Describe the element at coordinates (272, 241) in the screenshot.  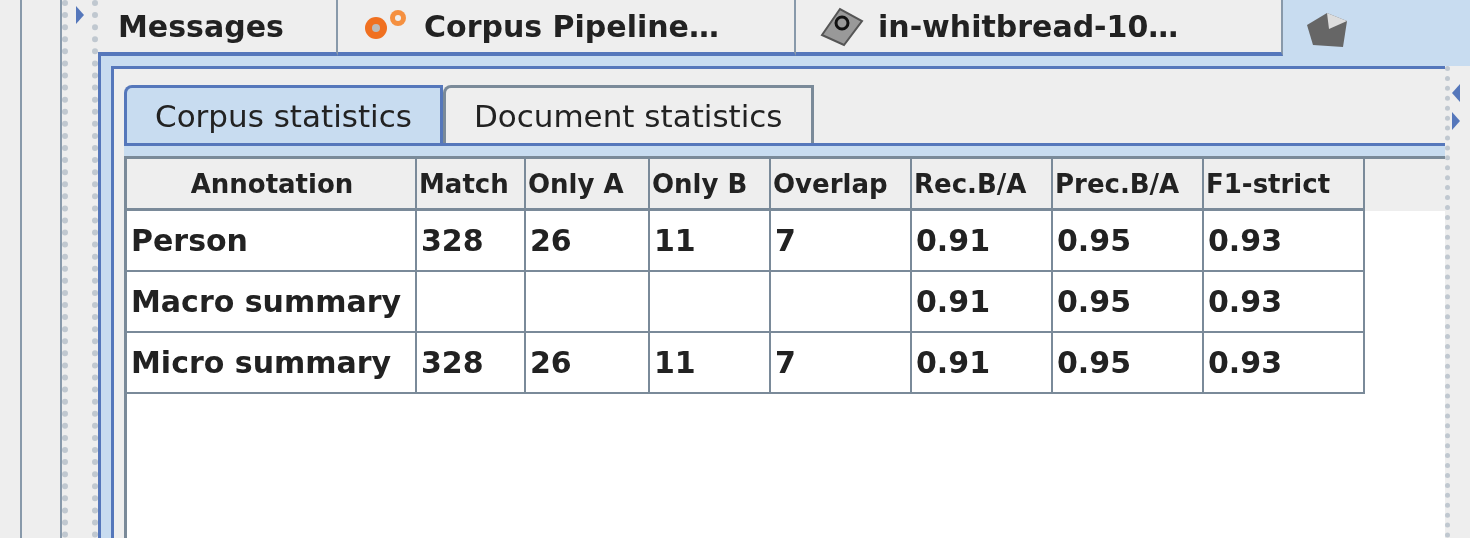
I see `table-cell: Person` at that location.